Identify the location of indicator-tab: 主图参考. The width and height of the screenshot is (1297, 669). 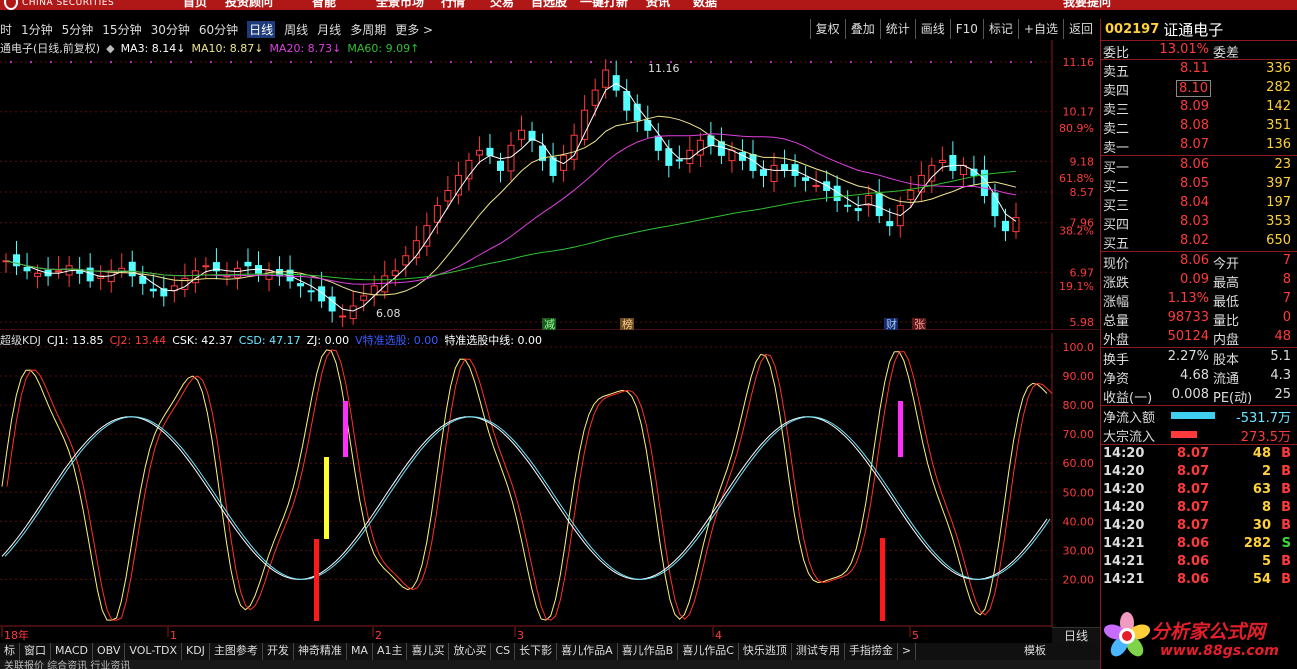
(236, 651).